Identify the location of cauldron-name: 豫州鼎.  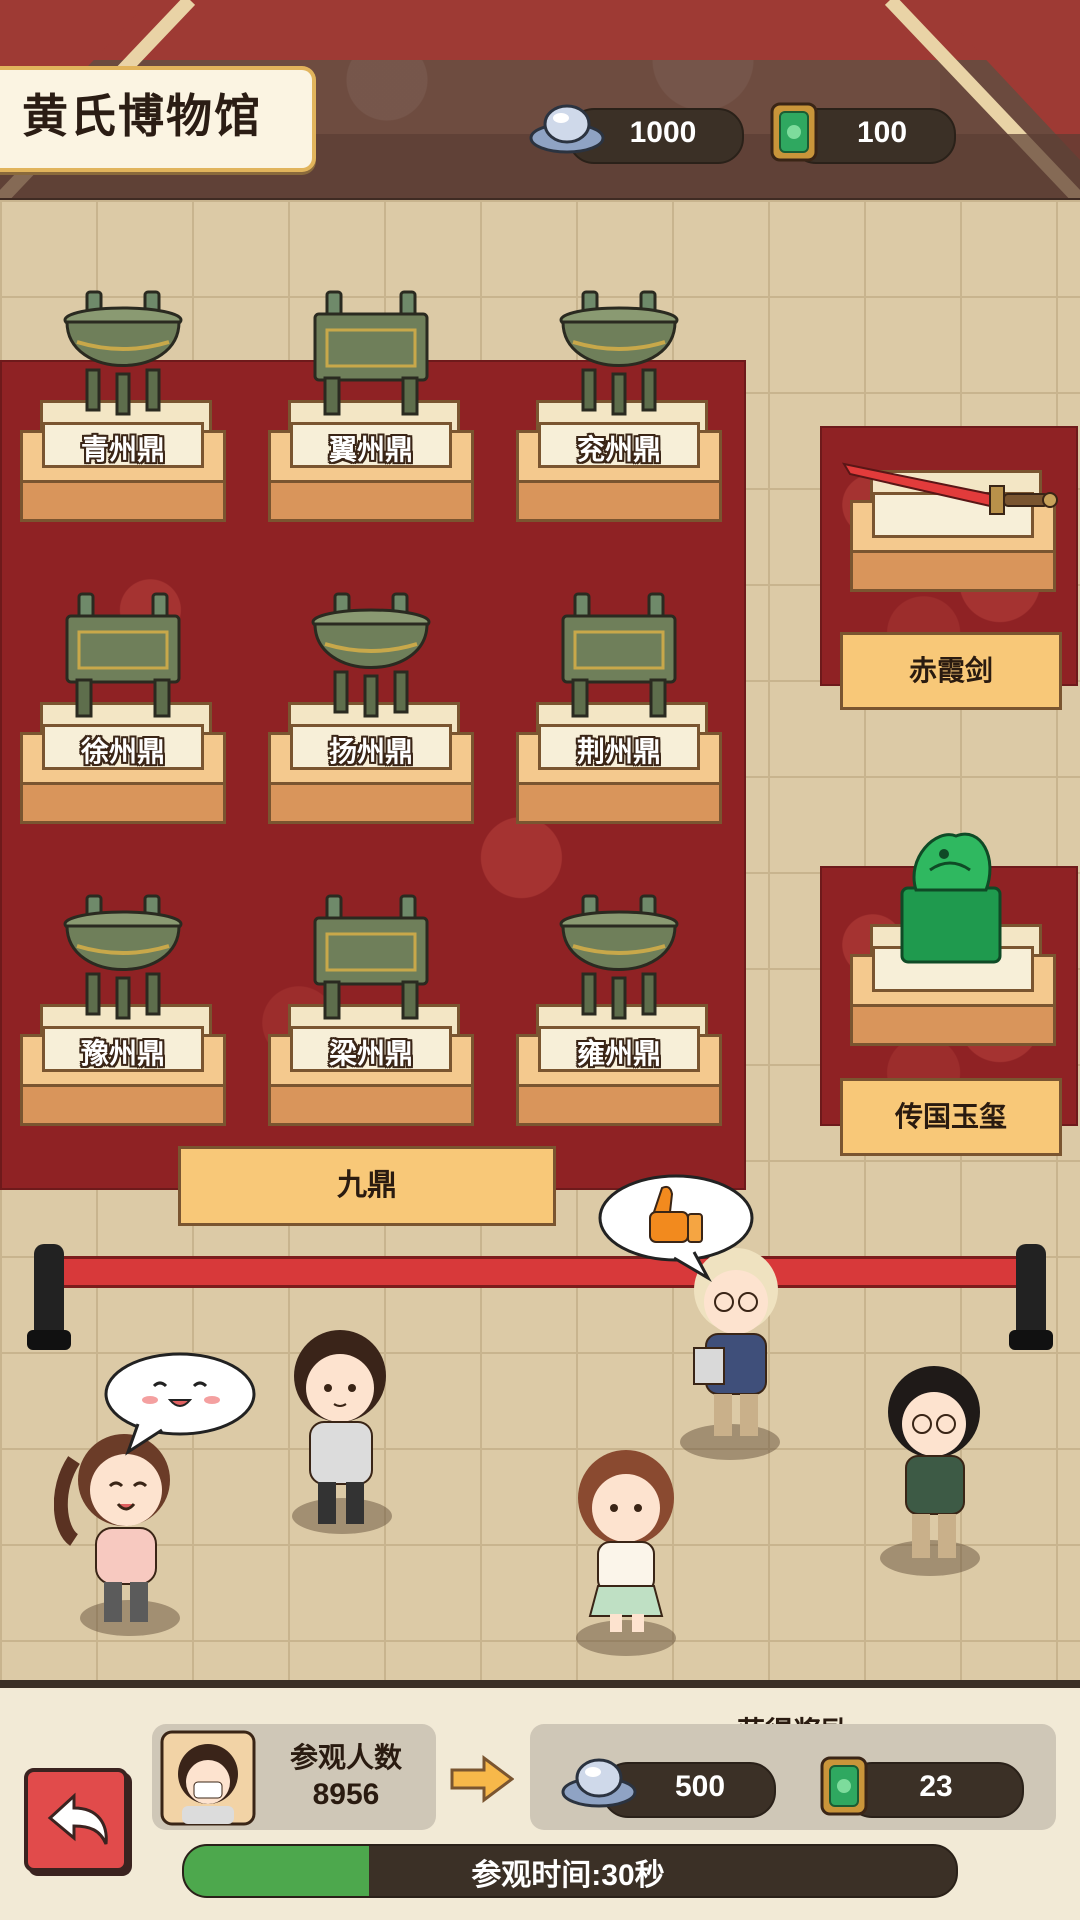
(122, 1053).